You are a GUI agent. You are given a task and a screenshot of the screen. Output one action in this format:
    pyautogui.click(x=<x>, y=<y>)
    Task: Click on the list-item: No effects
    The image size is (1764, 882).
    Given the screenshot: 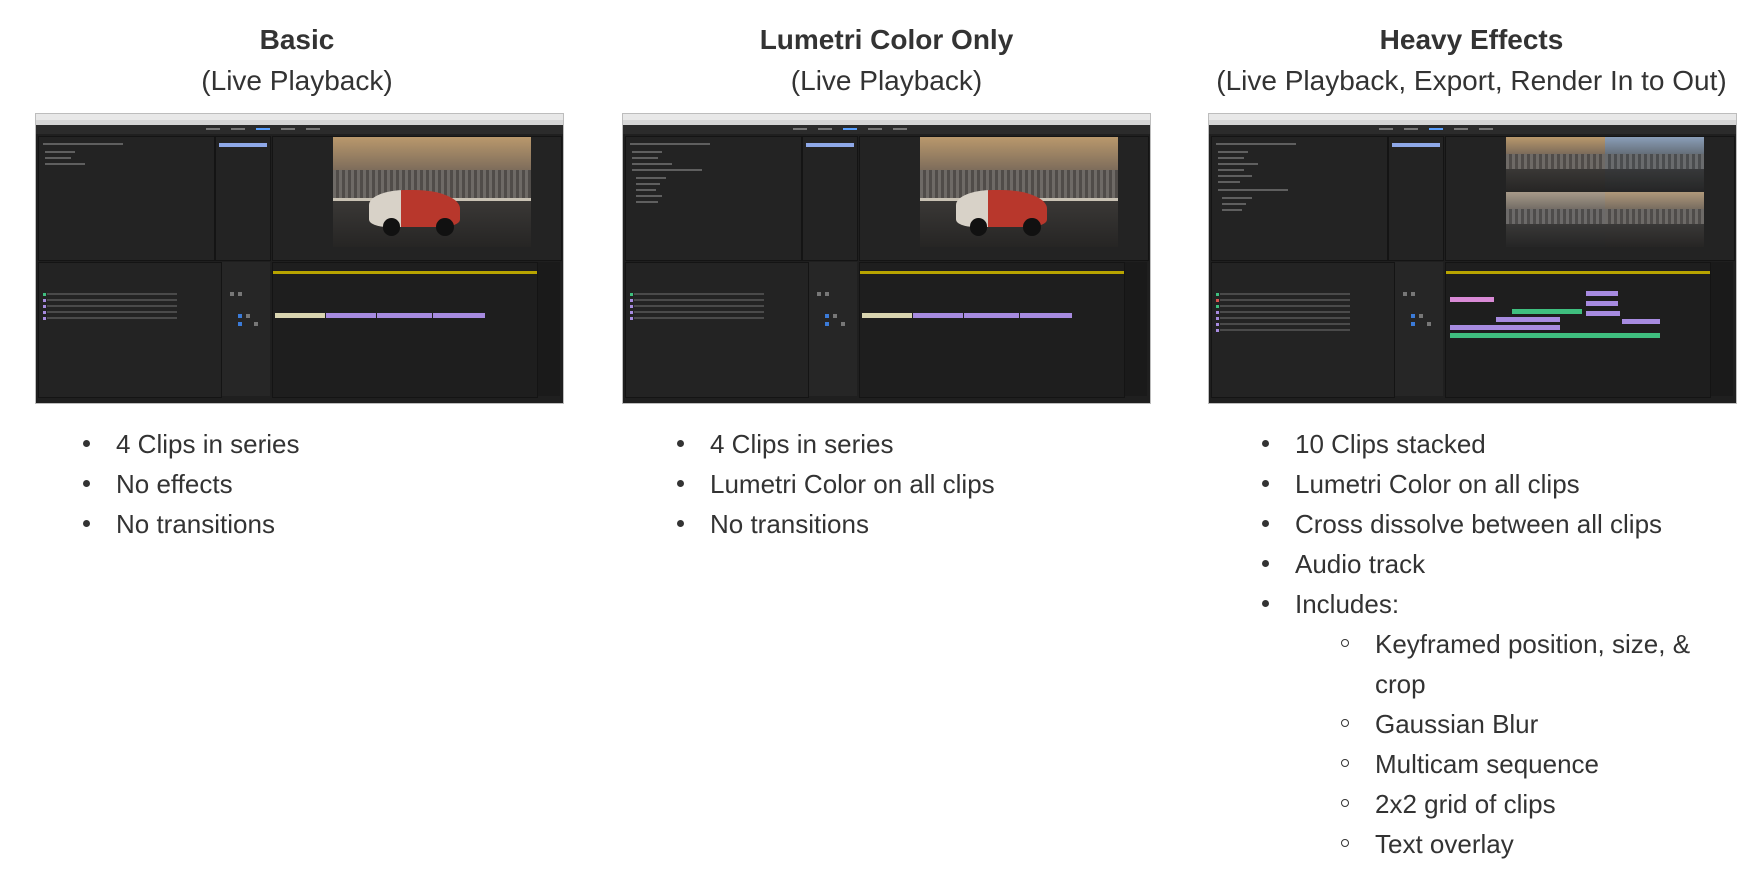 What is the action you would take?
    pyautogui.click(x=190, y=484)
    